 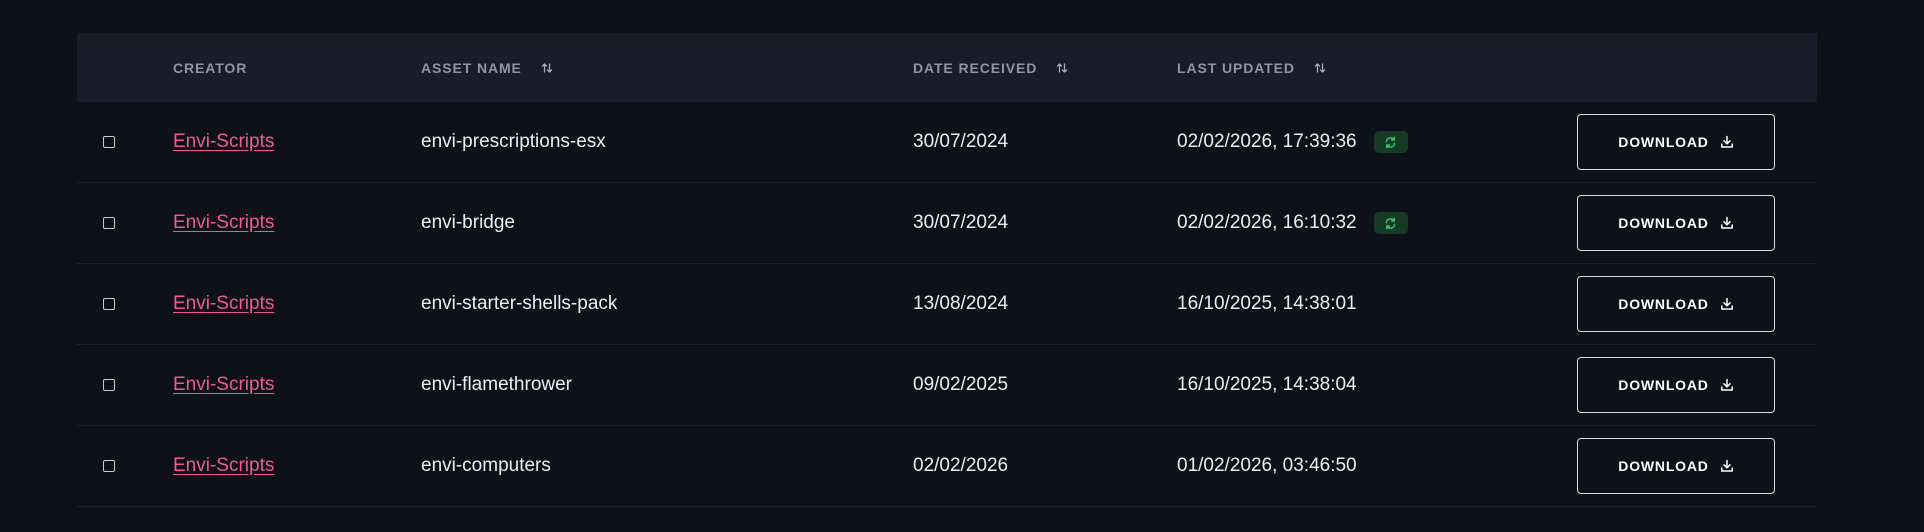 What do you see at coordinates (1236, 67) in the screenshot?
I see `header-last-updated-label: LAST UPDATED` at bounding box center [1236, 67].